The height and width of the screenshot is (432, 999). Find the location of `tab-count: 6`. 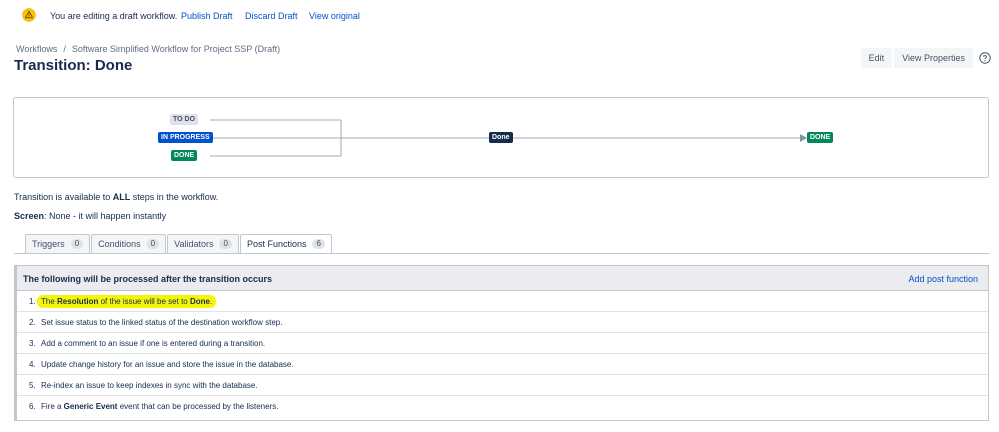

tab-count: 6 is located at coordinates (318, 244).